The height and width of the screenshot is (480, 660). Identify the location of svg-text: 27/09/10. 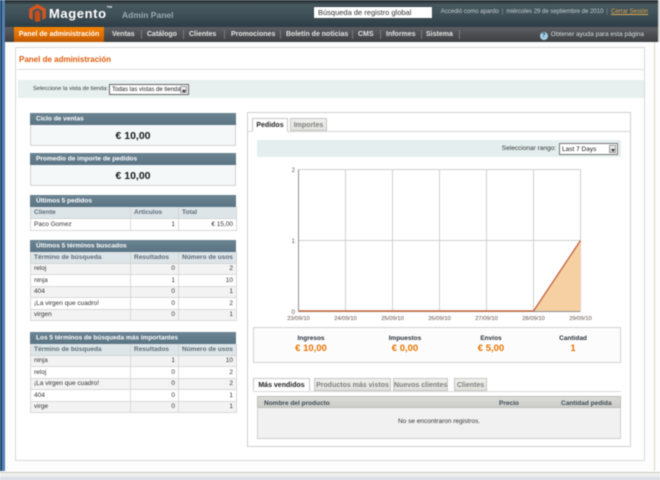
(486, 319).